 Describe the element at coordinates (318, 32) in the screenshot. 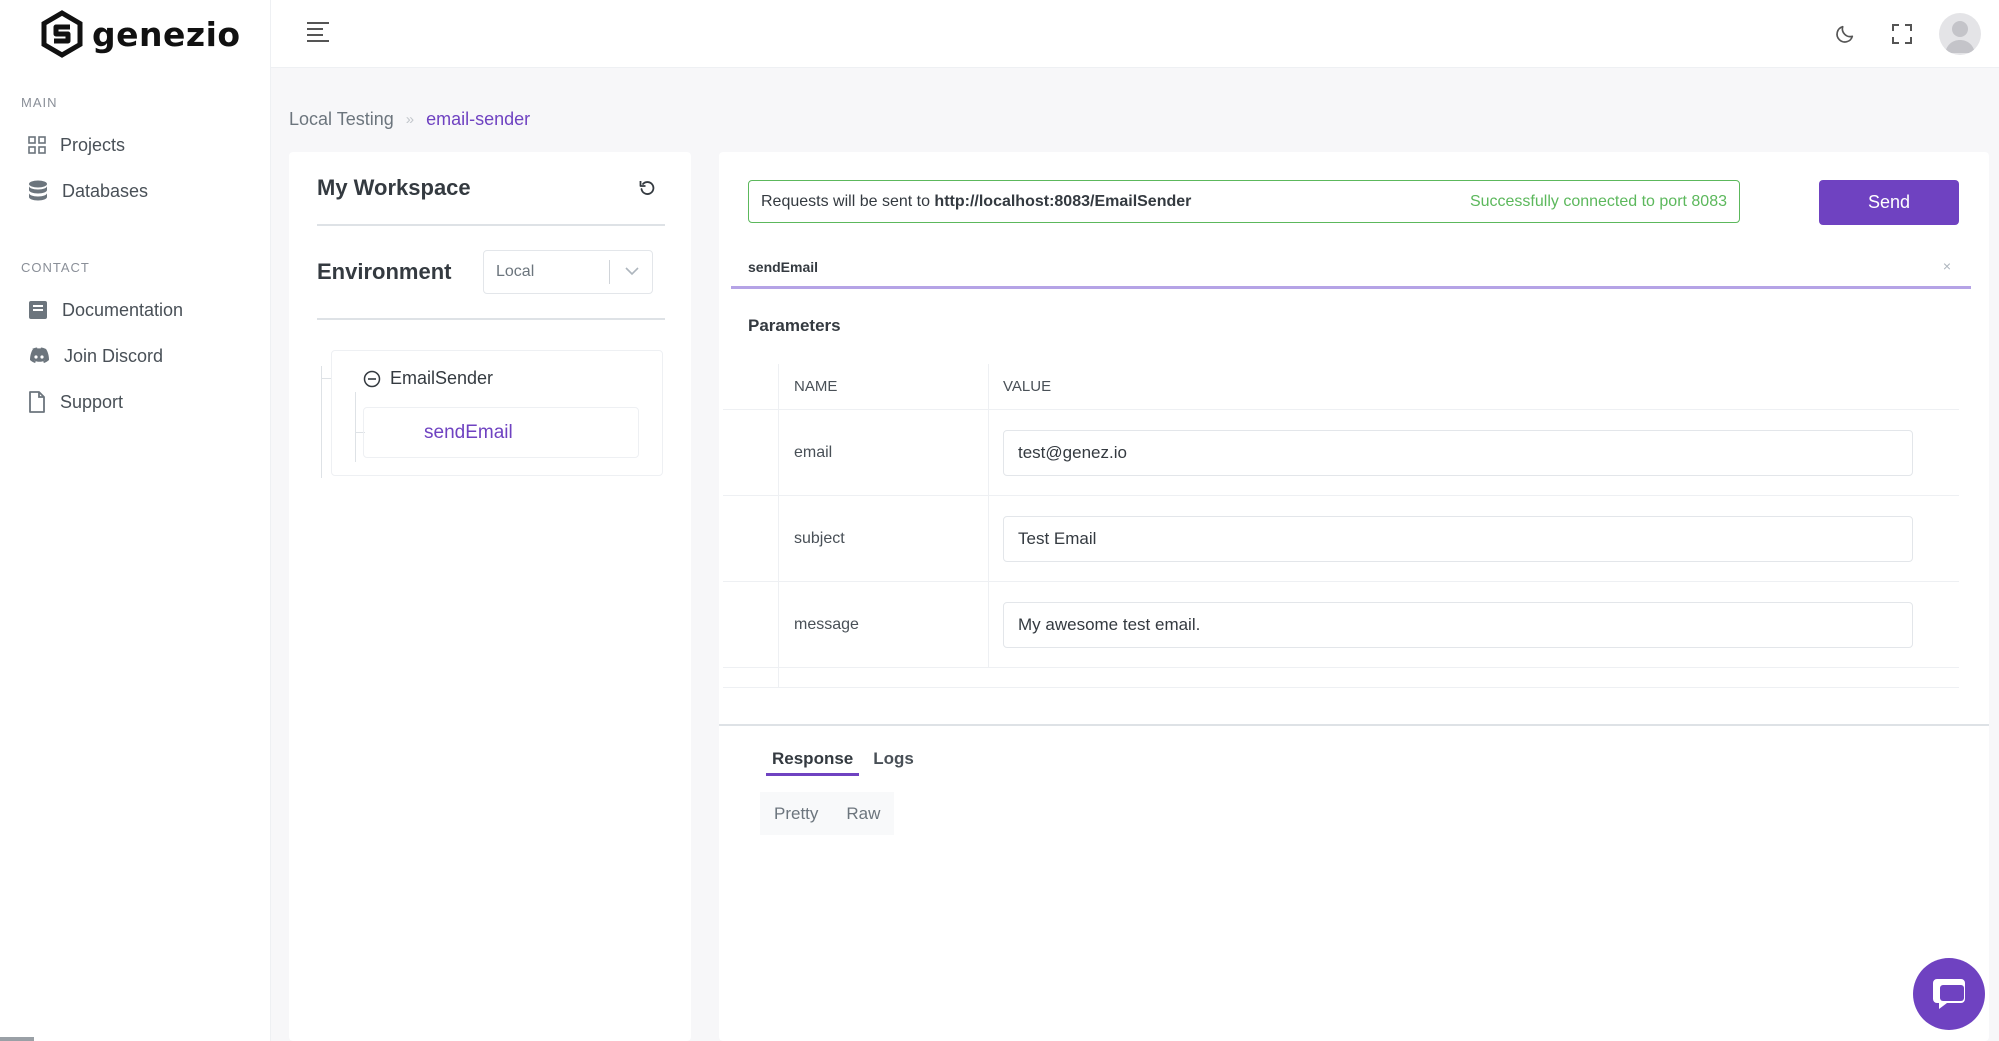

I see `menu-toggle-button` at that location.